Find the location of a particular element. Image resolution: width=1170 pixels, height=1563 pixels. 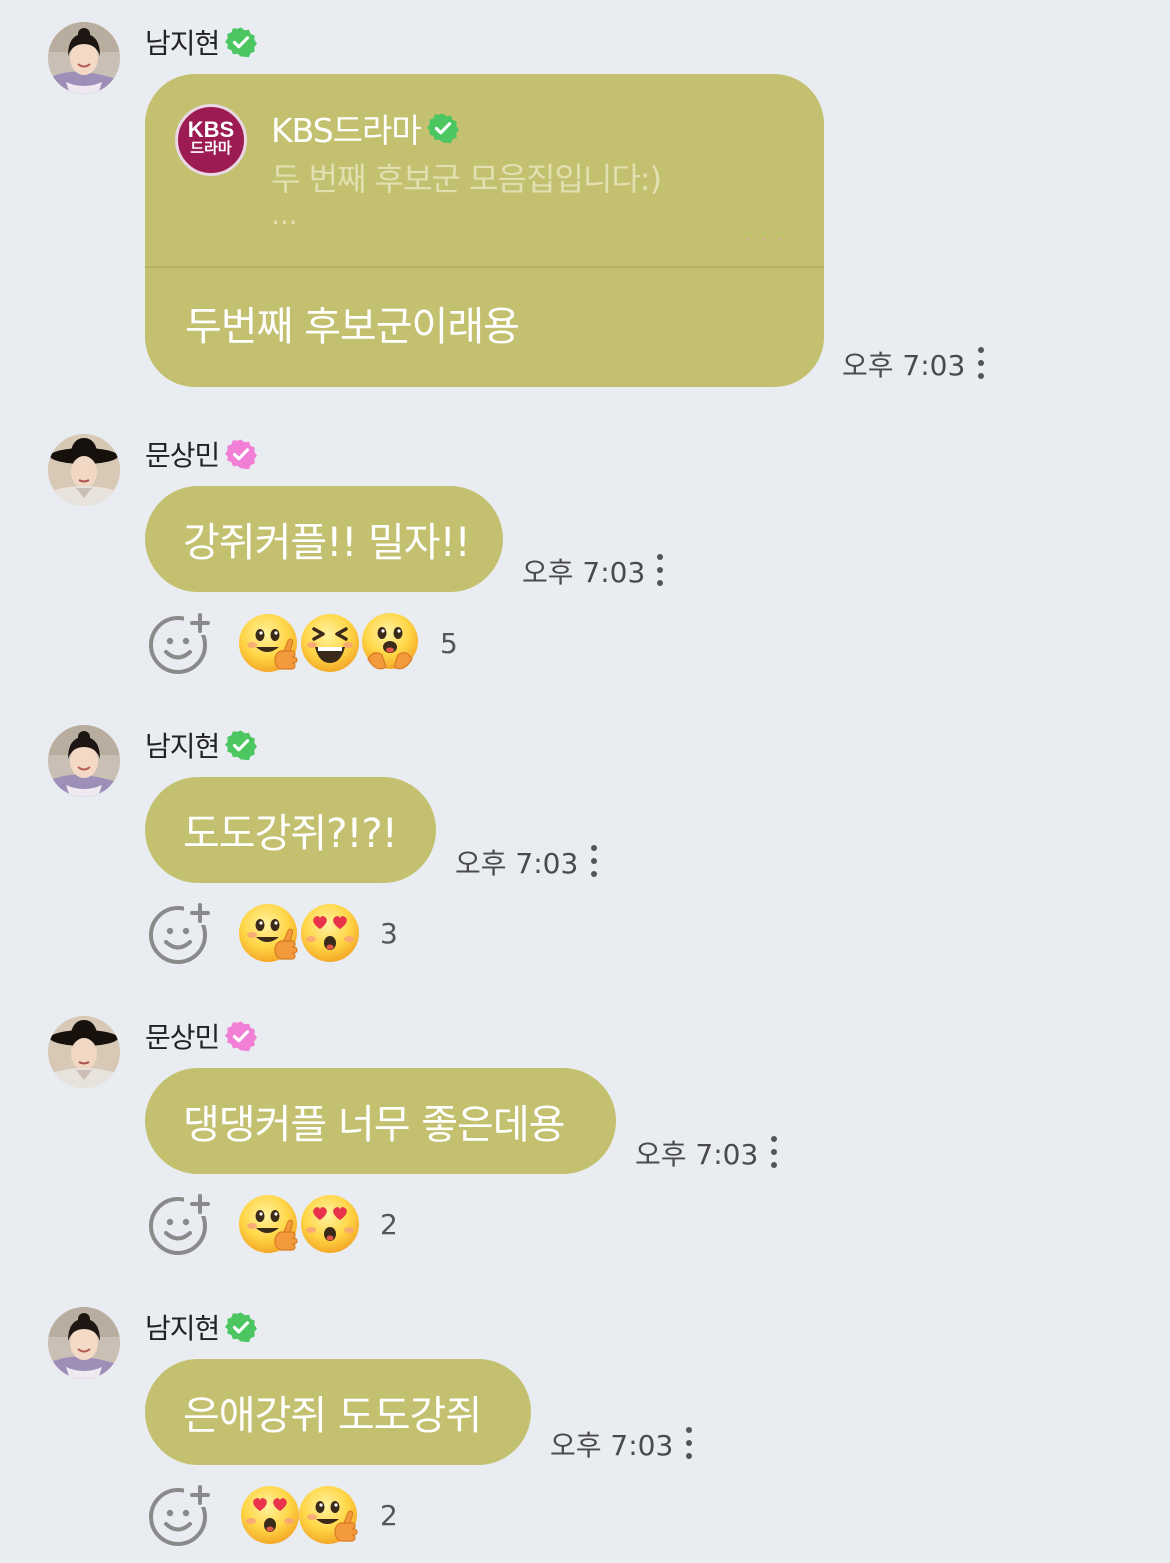

quoted-author: KBS드라마 is located at coordinates (346, 130).